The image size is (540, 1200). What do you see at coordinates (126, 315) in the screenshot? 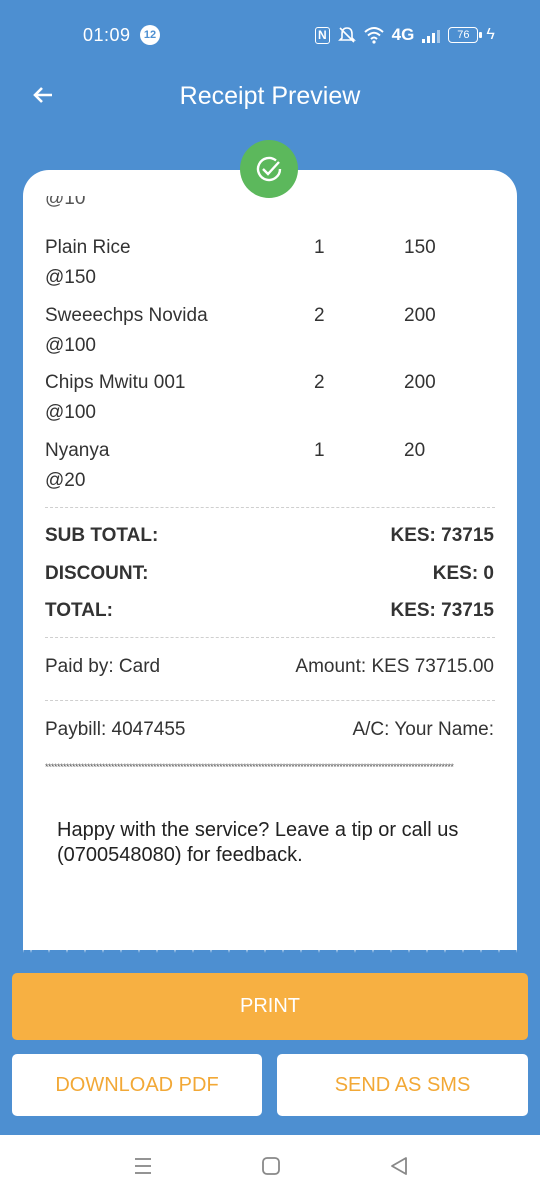
I see `item-name: Sweeechps Novida` at bounding box center [126, 315].